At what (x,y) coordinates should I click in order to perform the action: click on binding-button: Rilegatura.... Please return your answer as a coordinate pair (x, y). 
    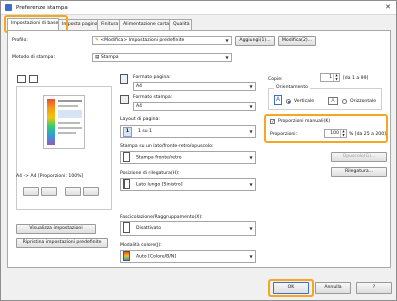
    Looking at the image, I should click on (359, 172).